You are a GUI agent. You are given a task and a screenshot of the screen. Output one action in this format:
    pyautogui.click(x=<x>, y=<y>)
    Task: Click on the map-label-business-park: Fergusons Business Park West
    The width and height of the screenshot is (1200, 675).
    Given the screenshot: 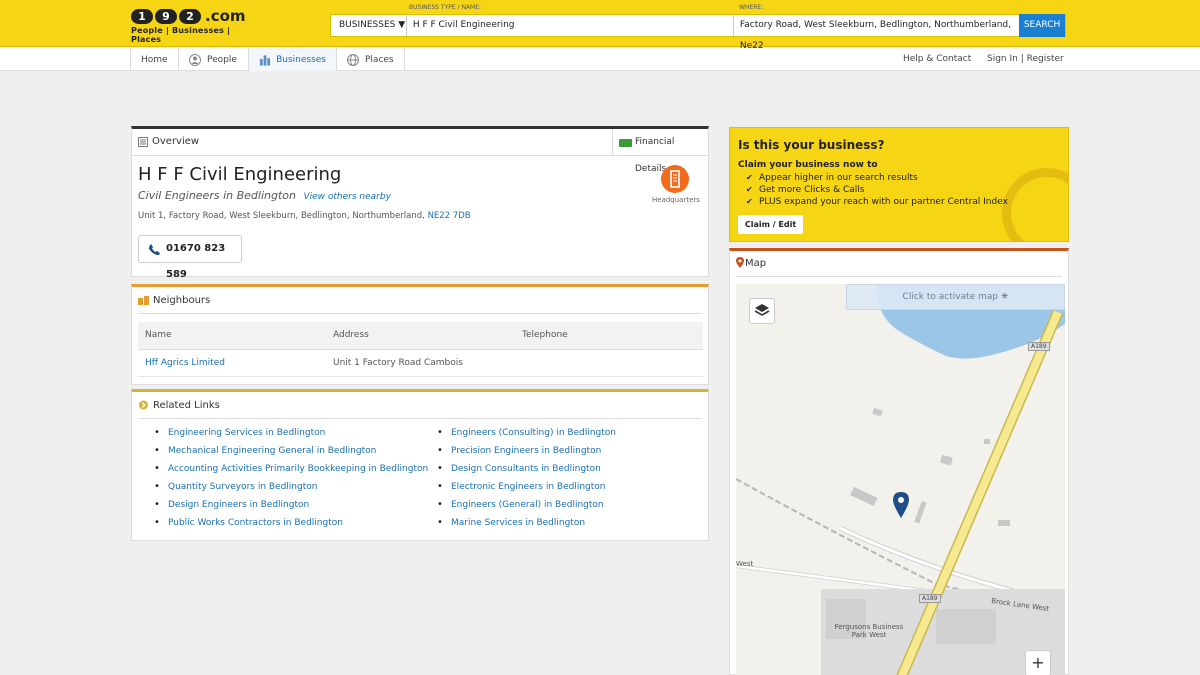 What is the action you would take?
    pyautogui.click(x=869, y=631)
    